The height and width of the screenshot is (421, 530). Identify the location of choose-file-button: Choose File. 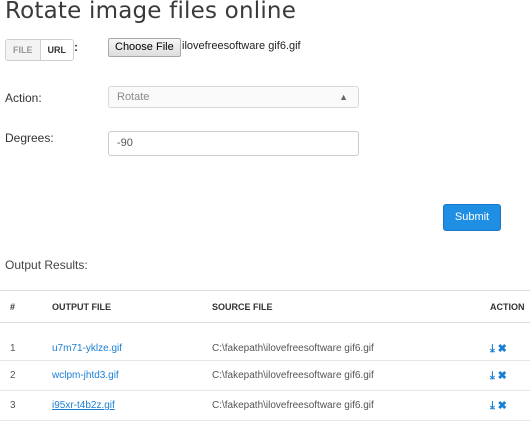
(144, 47).